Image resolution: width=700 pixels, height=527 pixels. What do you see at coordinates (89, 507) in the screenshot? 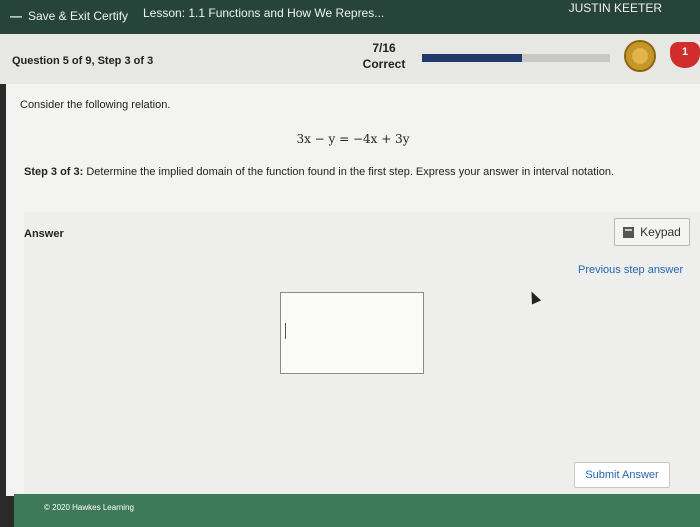
I see `copyright-text: © 2020 Hawkes Learning` at bounding box center [89, 507].